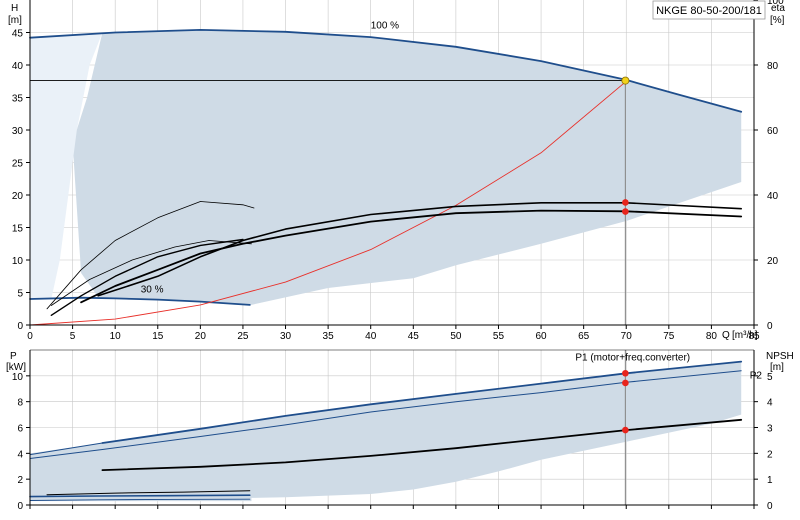  What do you see at coordinates (18, 196) in the screenshot?
I see `top-y-left-tick-label: 20` at bounding box center [18, 196].